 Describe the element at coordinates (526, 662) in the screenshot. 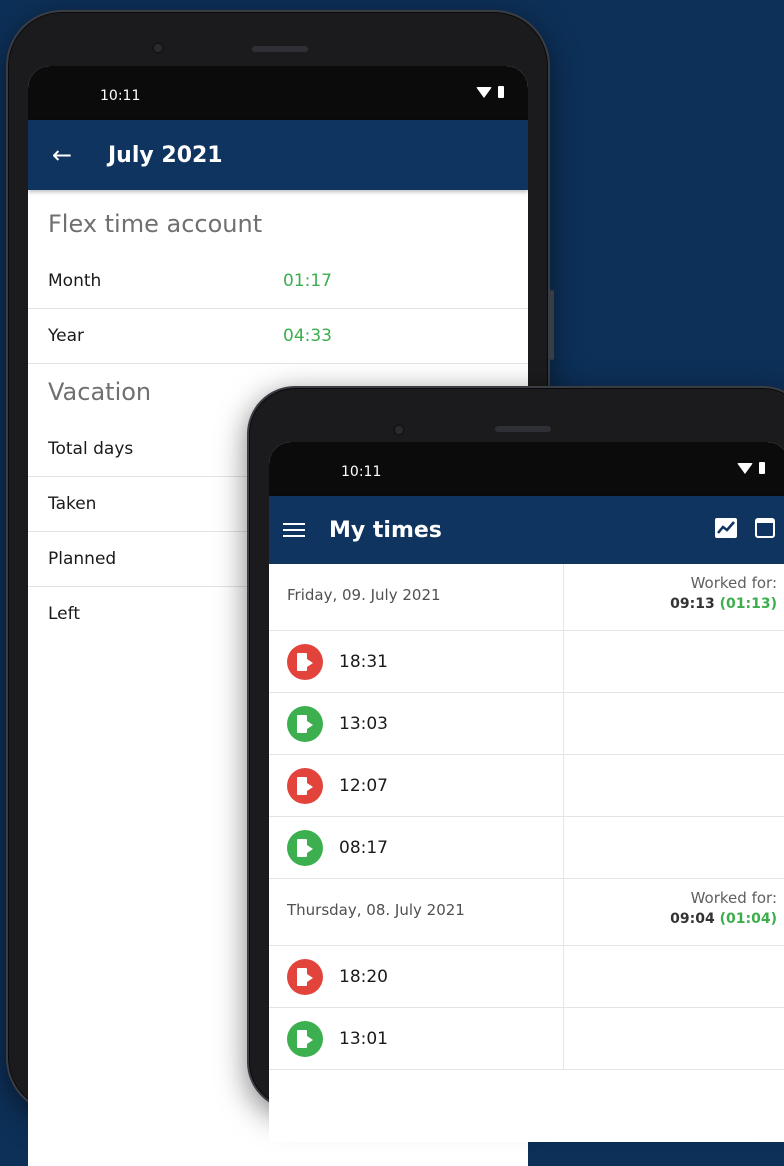

I see `time-entry: 18:31` at that location.